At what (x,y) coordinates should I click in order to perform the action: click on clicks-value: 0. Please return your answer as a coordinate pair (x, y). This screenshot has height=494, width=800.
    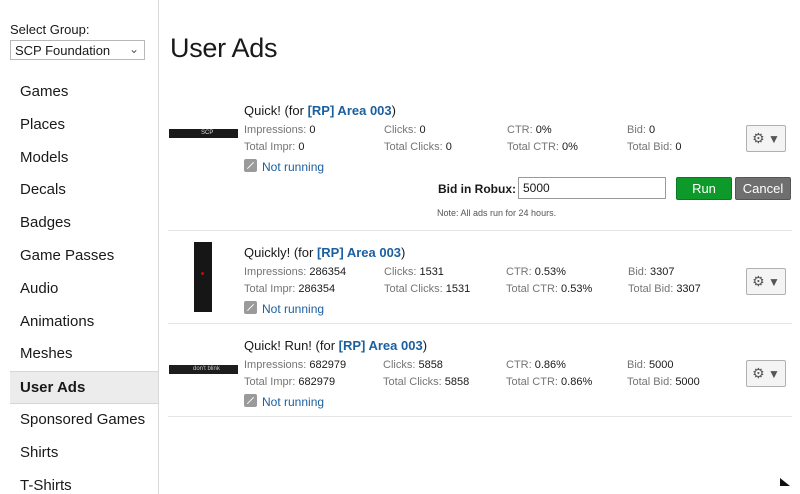
    Looking at the image, I should click on (422, 130).